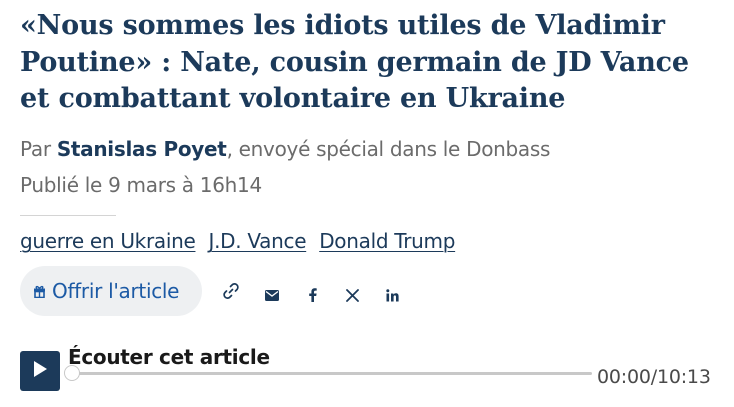 This screenshot has height=407, width=734. Describe the element at coordinates (68, 215) in the screenshot. I see `divider` at that location.